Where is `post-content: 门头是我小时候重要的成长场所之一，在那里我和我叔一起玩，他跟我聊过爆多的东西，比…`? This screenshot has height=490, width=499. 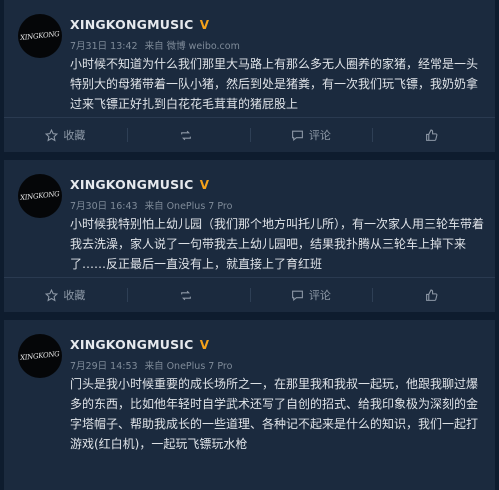
post-content: 门头是我小时候重要的成长场所之一，在那里我和我叔一起玩，他跟我聊过爆多的东西，比… is located at coordinates (274, 414).